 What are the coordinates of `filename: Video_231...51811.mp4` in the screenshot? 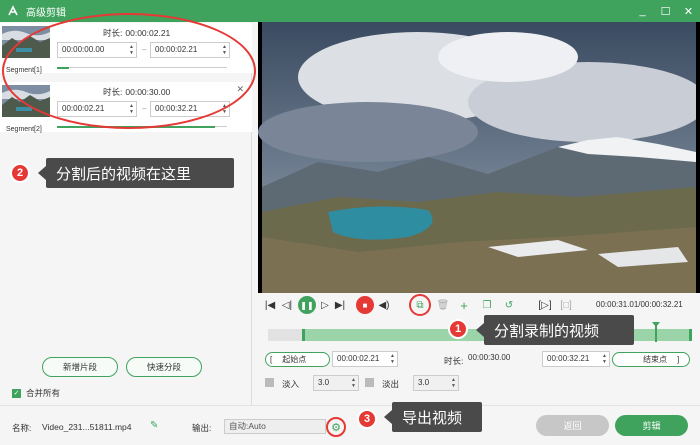 It's located at (87, 427).